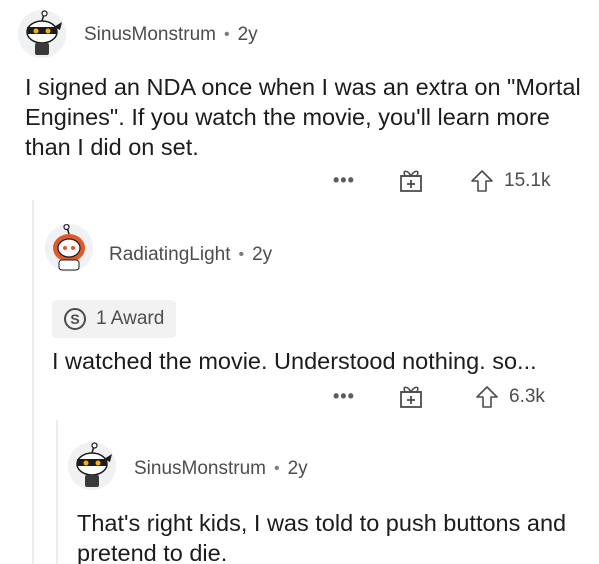 This screenshot has height=564, width=599. I want to click on snoo-redhair-avatar-icon, so click(69, 248).